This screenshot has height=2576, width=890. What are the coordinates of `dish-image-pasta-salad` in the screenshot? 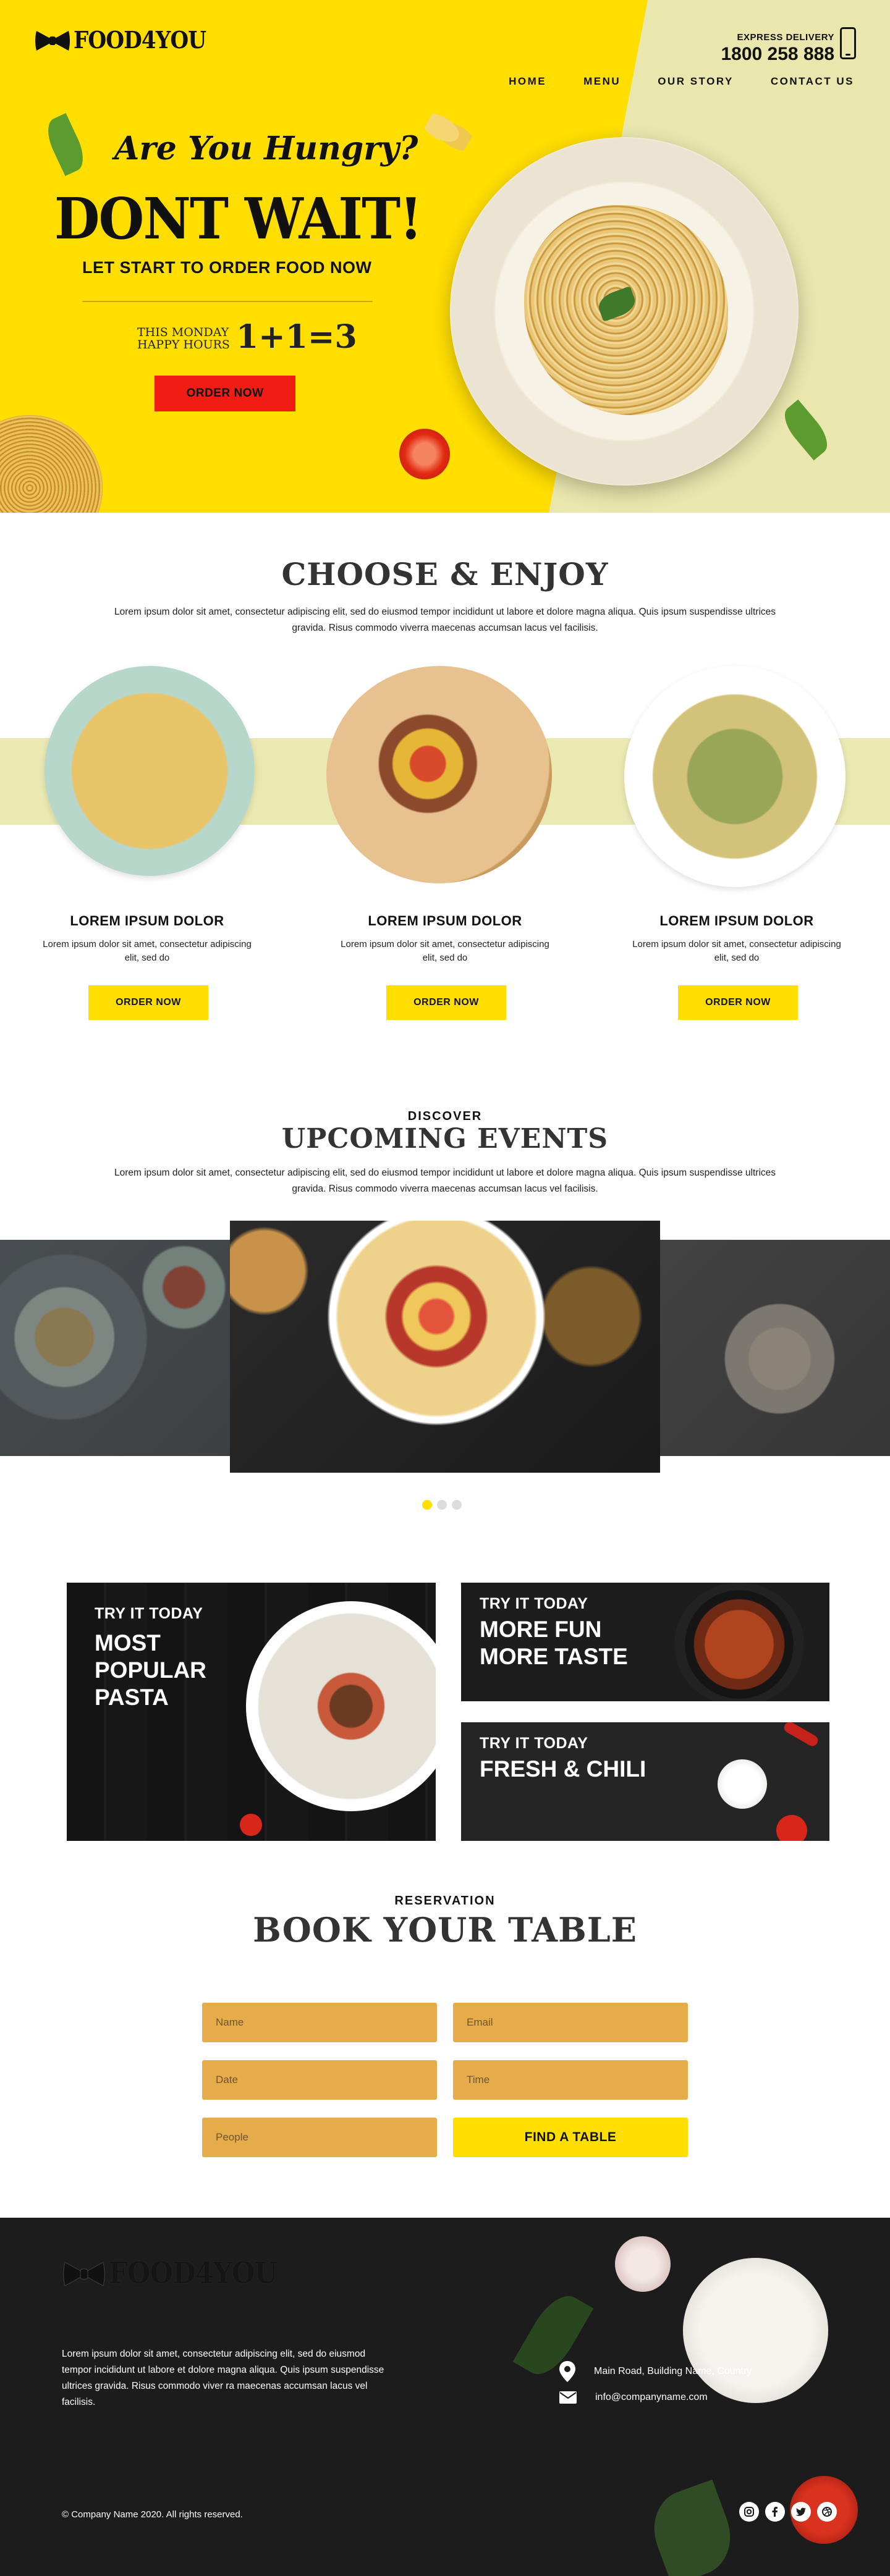 It's located at (735, 776).